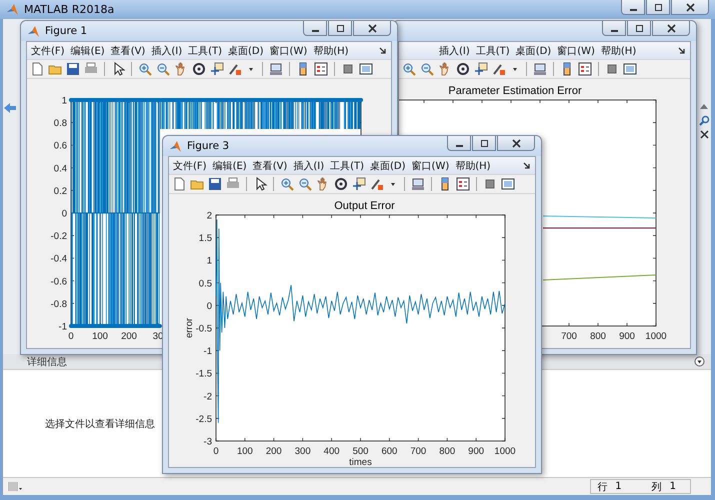  What do you see at coordinates (15, 486) in the screenshot?
I see `grip-icon` at bounding box center [15, 486].